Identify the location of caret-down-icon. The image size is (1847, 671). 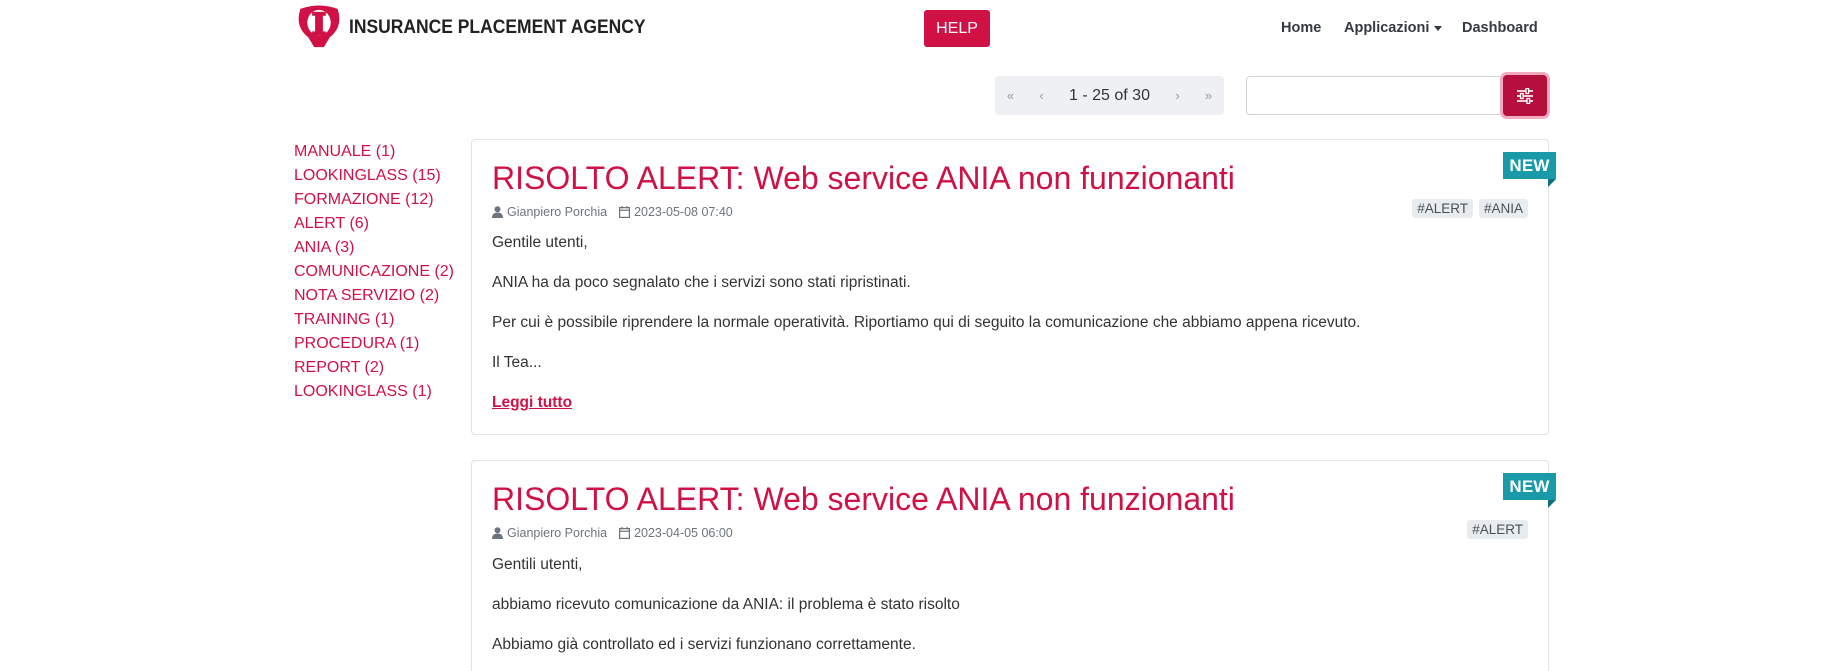
(1438, 28).